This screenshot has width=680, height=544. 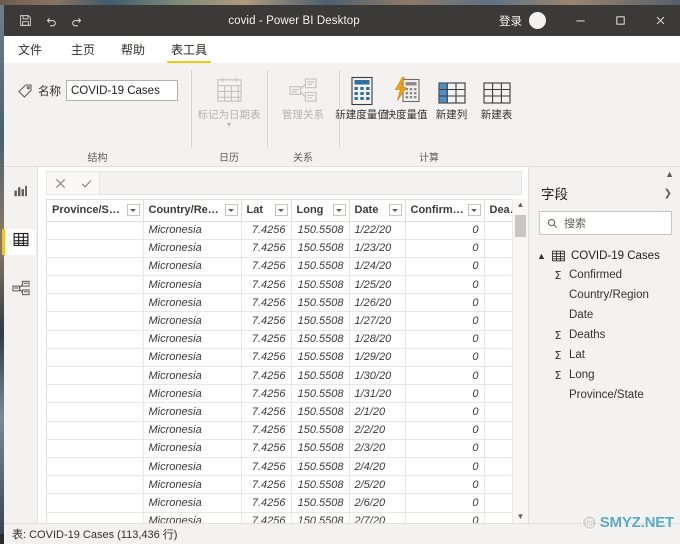 What do you see at coordinates (660, 20) in the screenshot?
I see `close-button` at bounding box center [660, 20].